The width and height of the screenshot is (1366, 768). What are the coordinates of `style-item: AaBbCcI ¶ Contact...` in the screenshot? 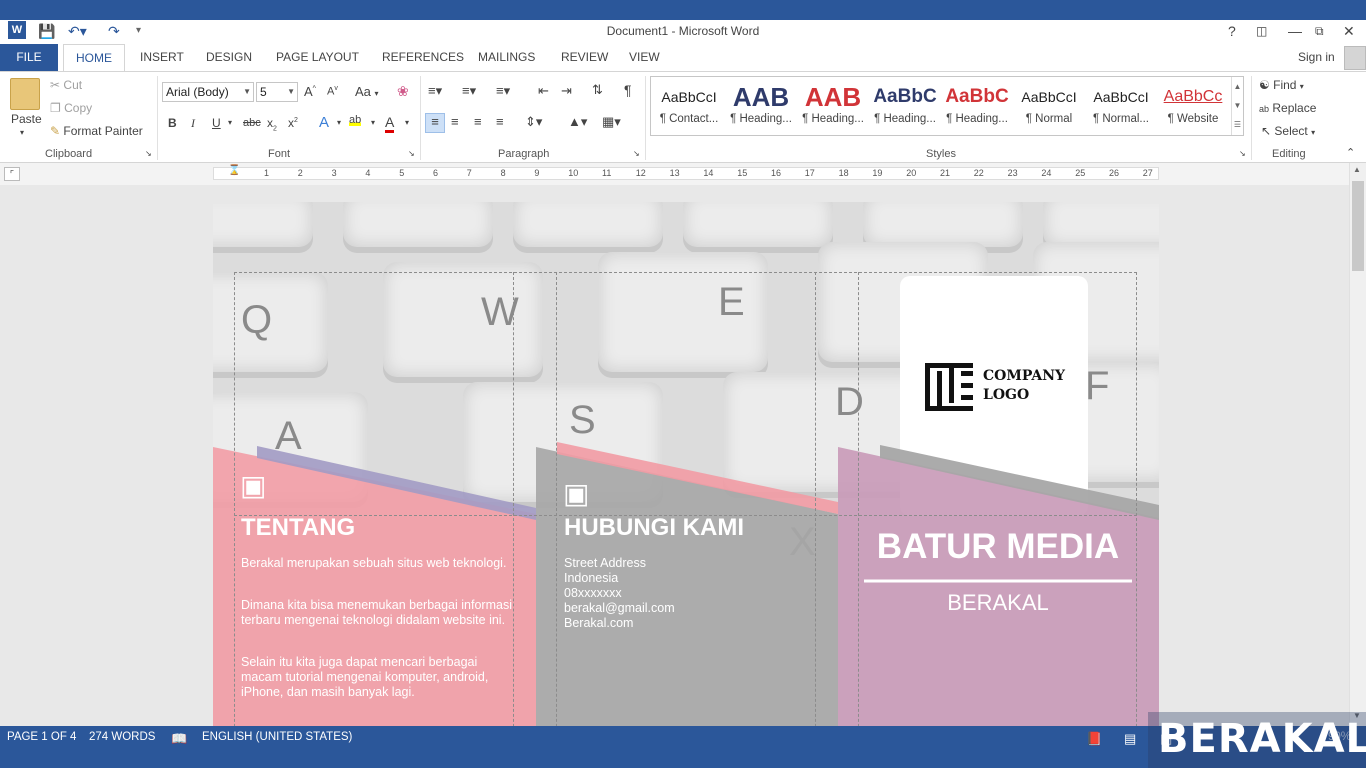 It's located at (689, 107).